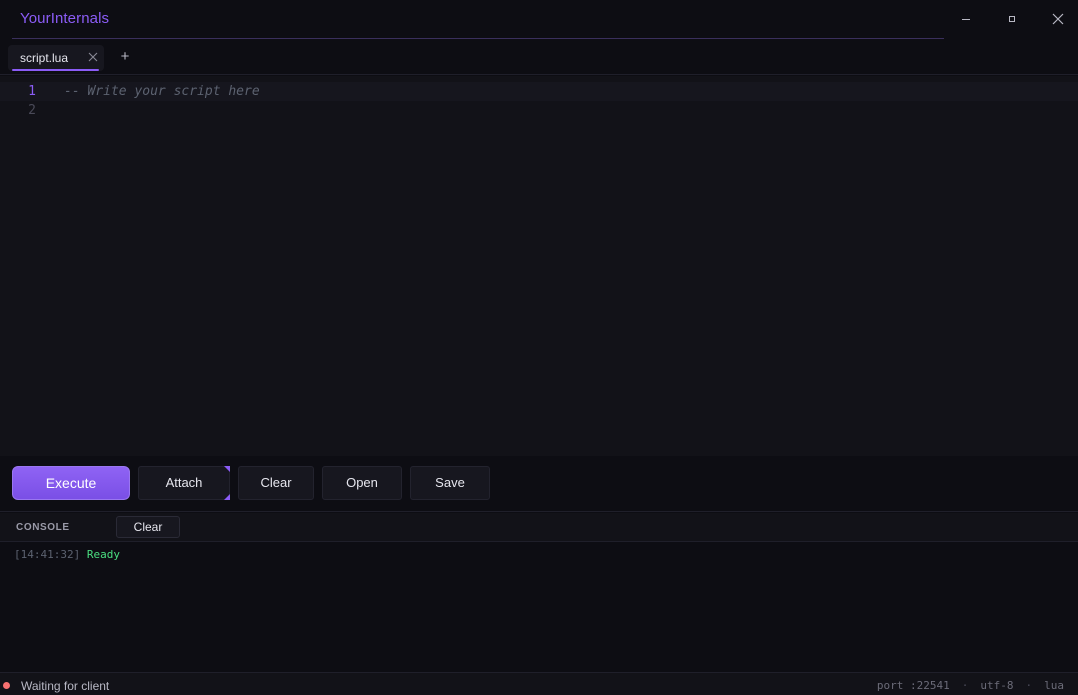  What do you see at coordinates (539, 57) in the screenshot?
I see `tab-bar: script.lua +` at bounding box center [539, 57].